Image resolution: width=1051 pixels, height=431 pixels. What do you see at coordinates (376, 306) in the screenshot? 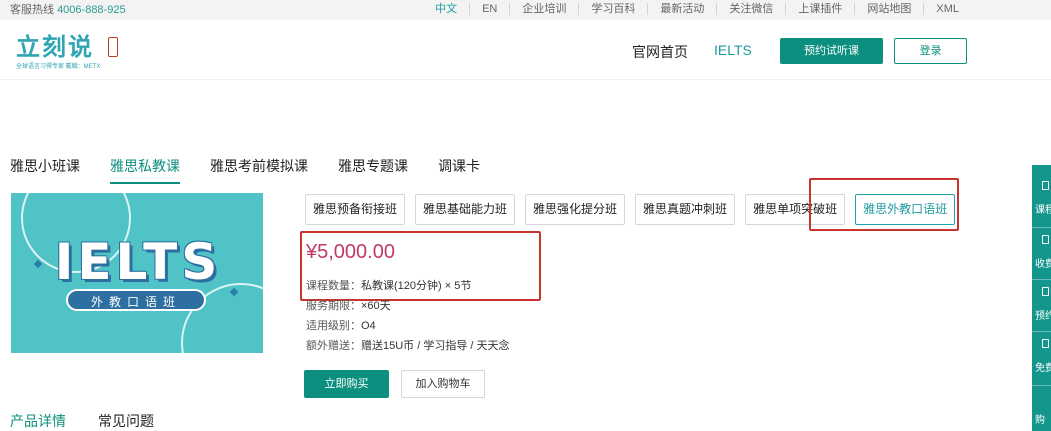
I see `service-period-value: ×60天` at bounding box center [376, 306].